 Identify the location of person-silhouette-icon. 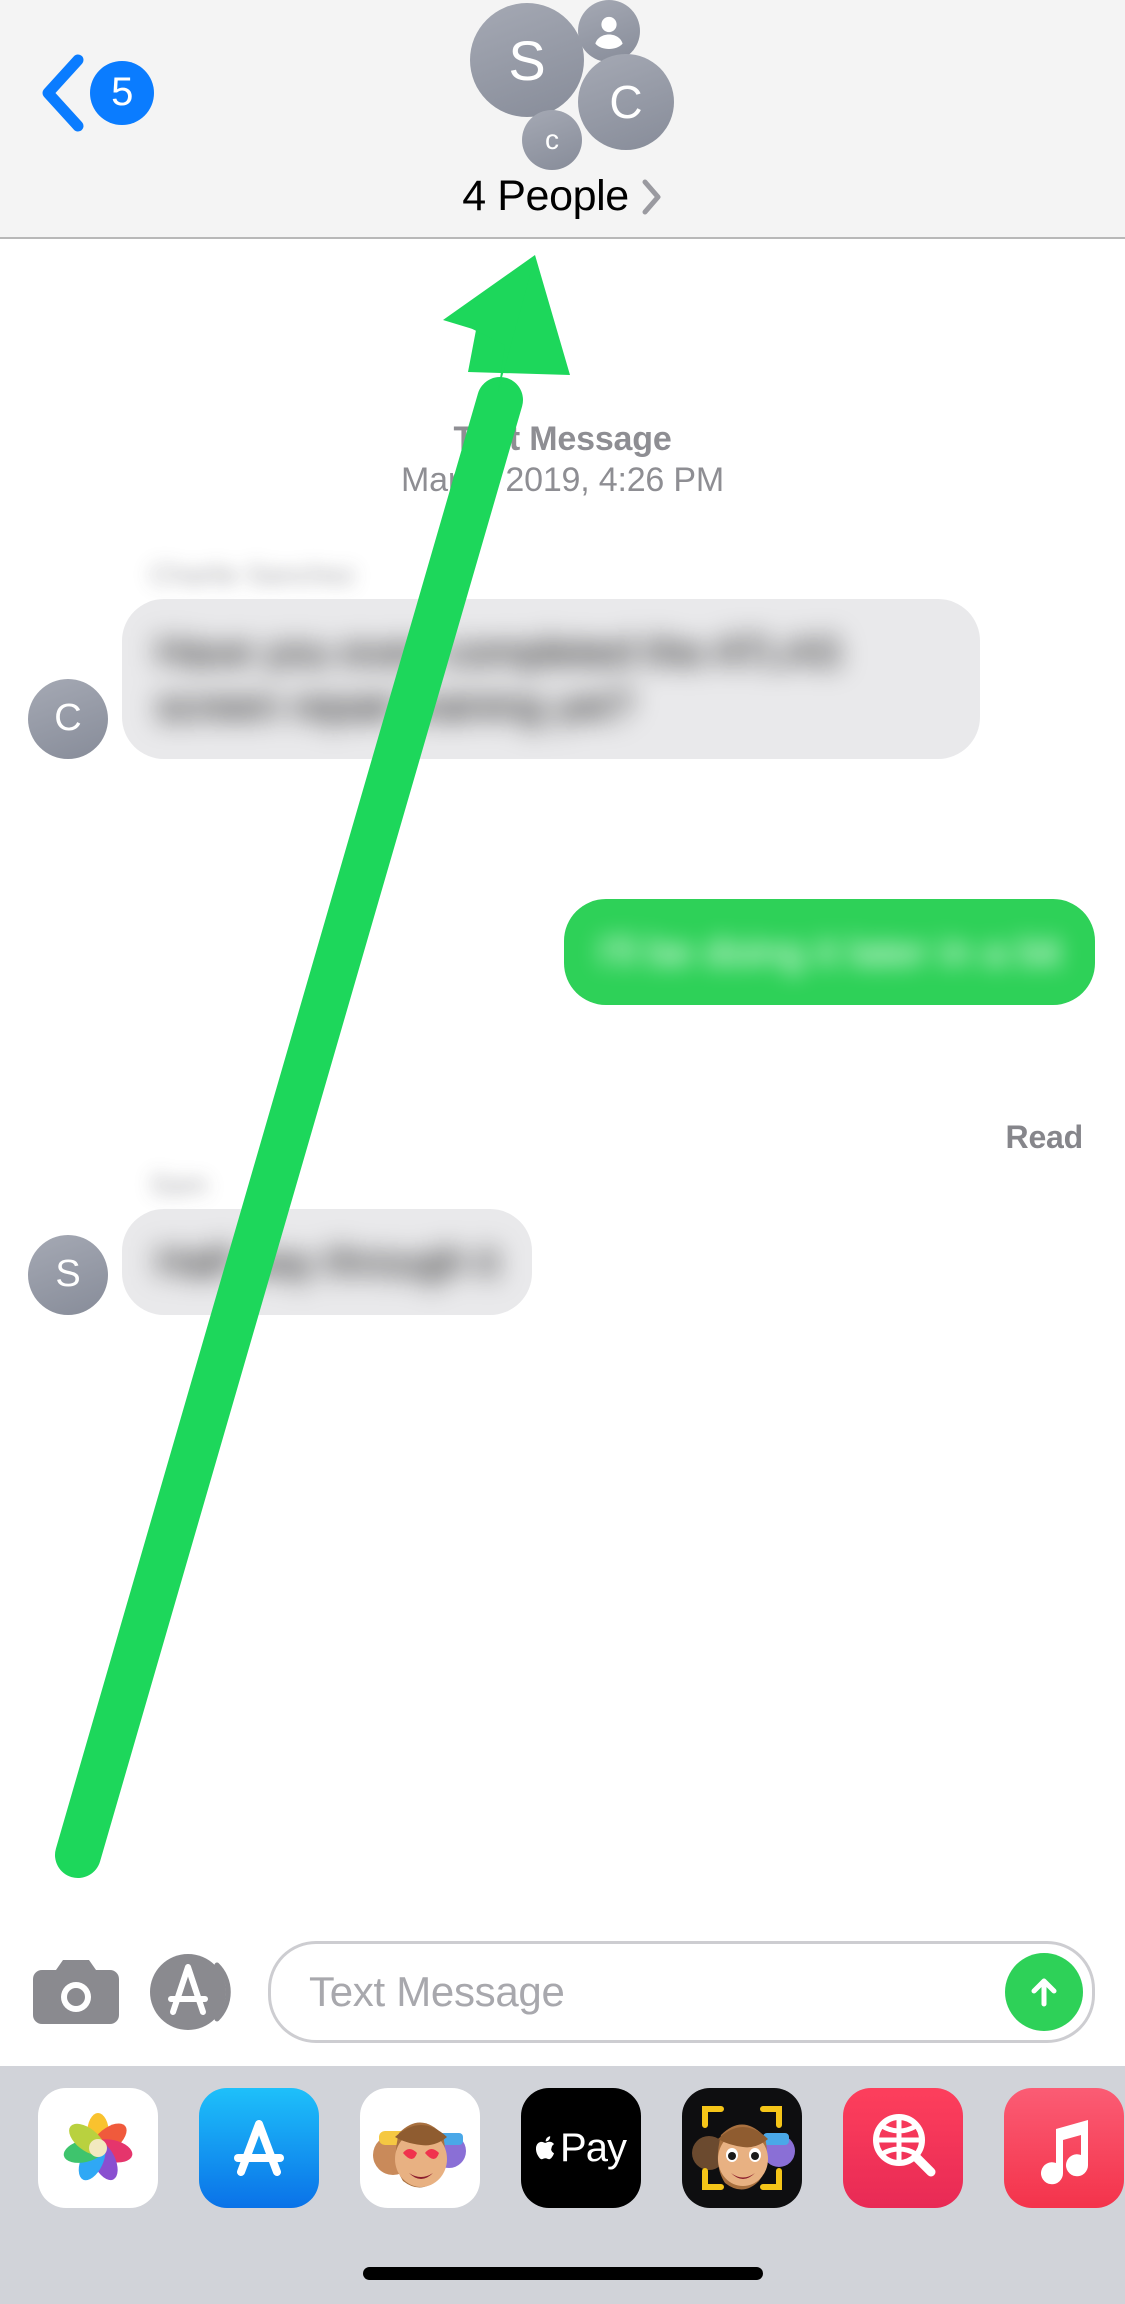
(609, 32).